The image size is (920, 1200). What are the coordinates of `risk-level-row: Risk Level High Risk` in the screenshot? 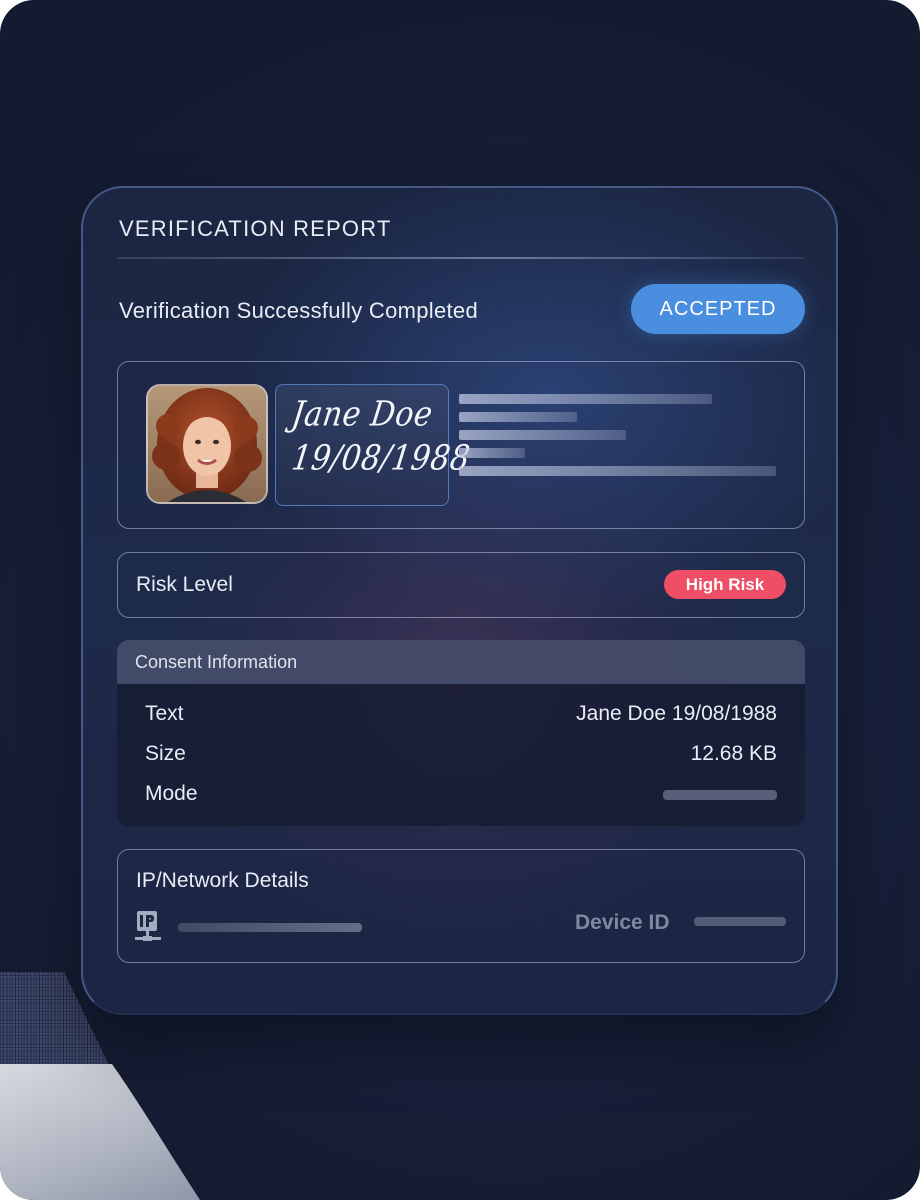 It's located at (461, 585).